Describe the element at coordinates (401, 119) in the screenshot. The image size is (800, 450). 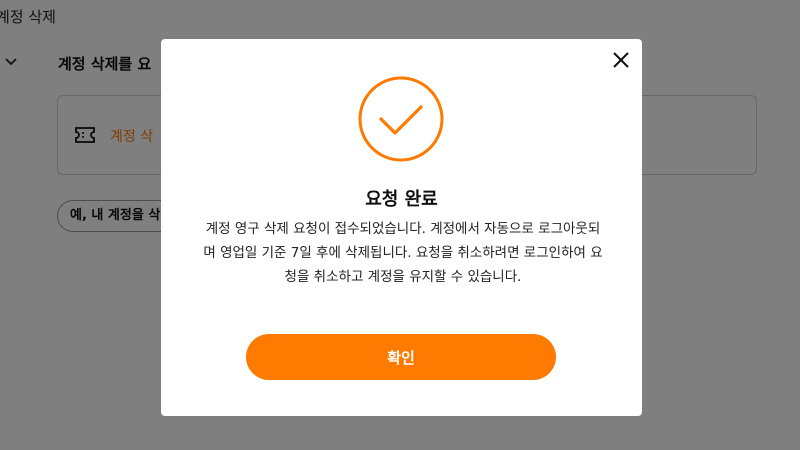
I see `check-circle-icon` at that location.